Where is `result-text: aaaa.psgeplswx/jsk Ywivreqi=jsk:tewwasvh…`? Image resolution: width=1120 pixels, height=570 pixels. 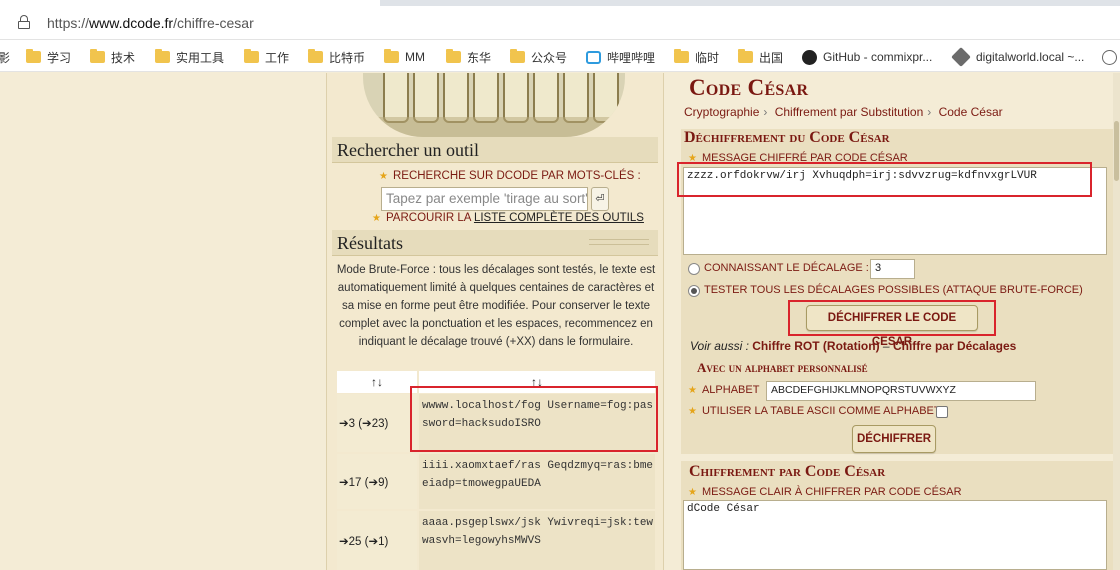
result-text: aaaa.psgeplswx/jsk Ywivreqi=jsk:tewwasvh… is located at coordinates (537, 540).